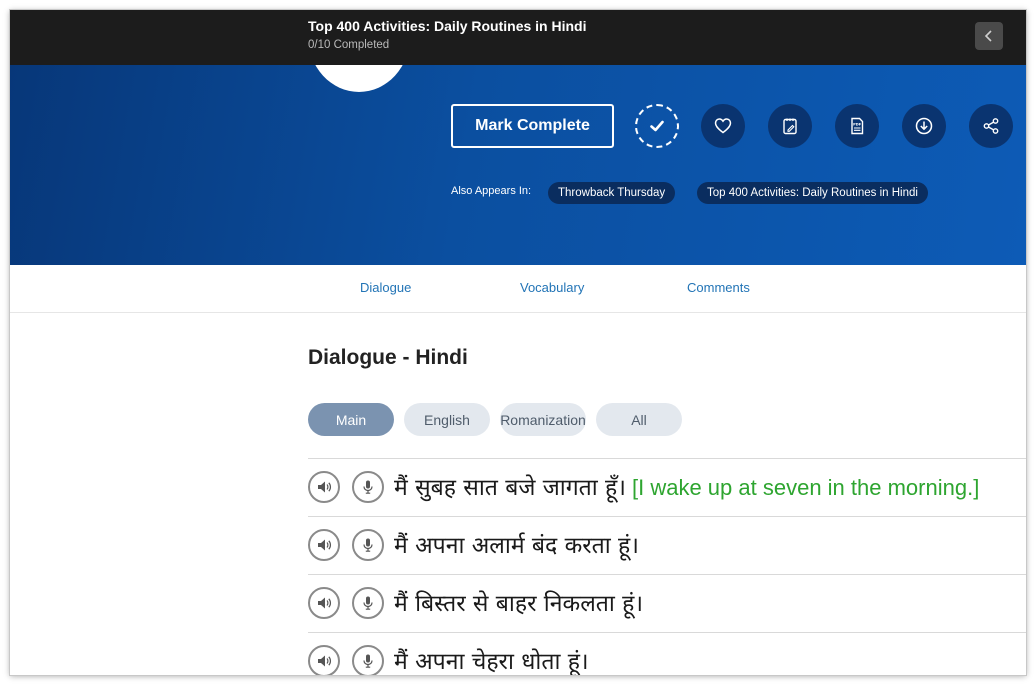 The image size is (1036, 685). I want to click on complete-toggle-button, so click(657, 126).